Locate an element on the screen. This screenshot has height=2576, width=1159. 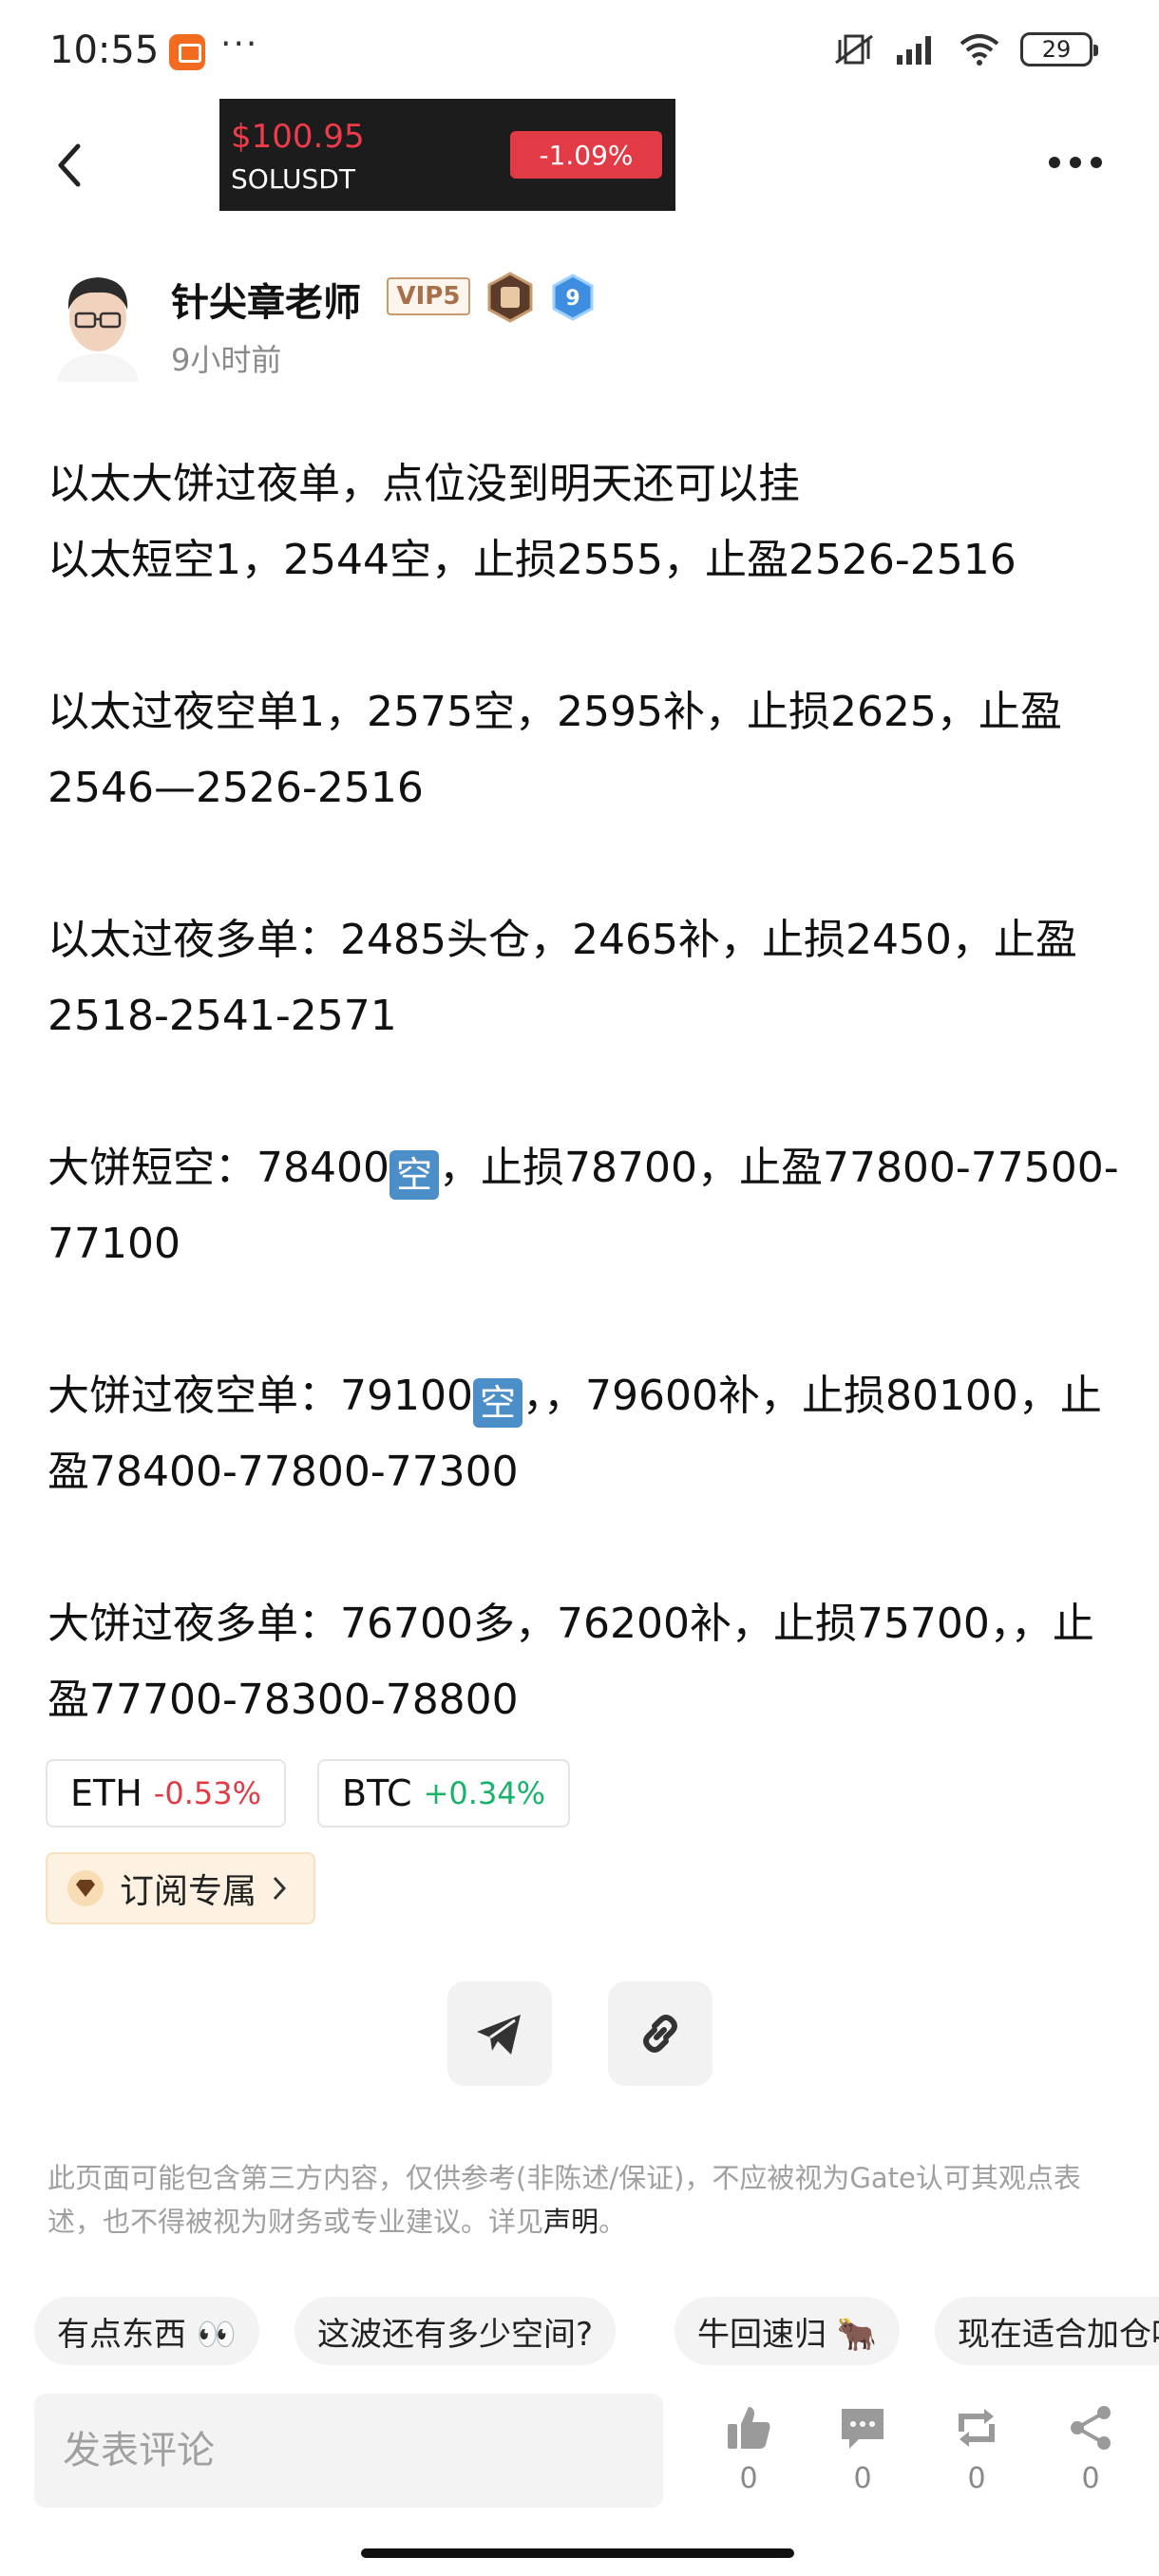
post-line: 以太短空1，2544空，止损2555，止盈2526-2516 is located at coordinates (532, 560).